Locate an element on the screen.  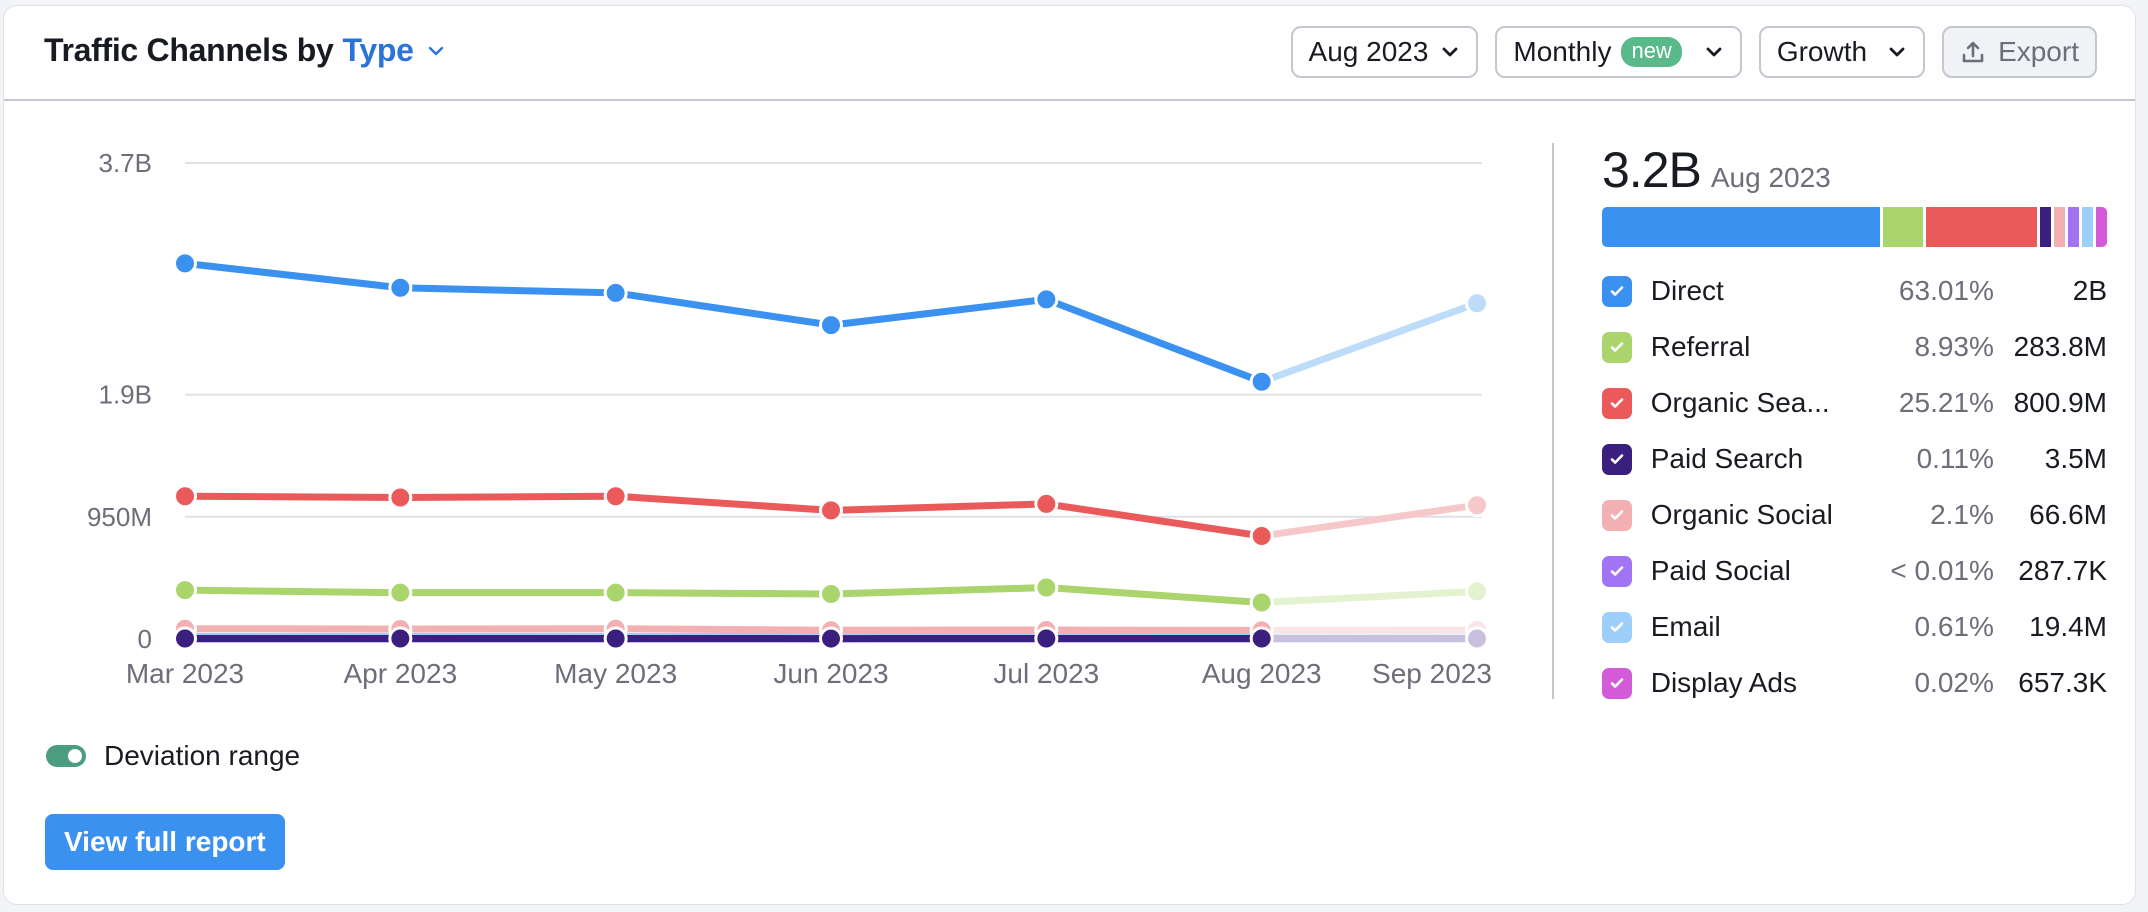
upload-icon is located at coordinates (1973, 52).